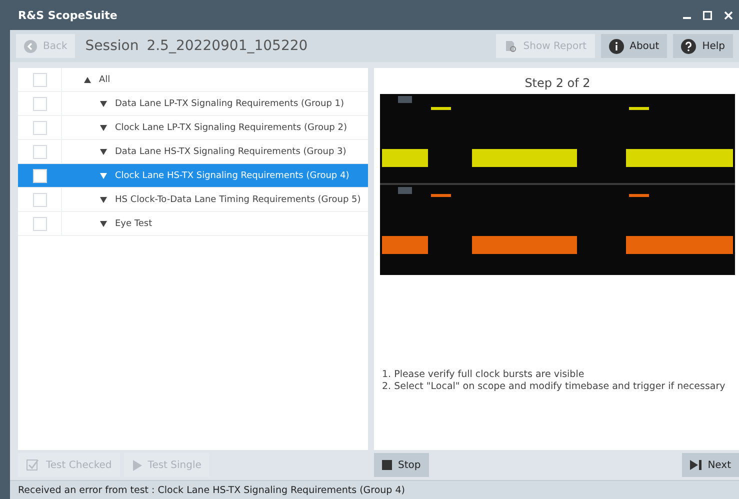 Image resolution: width=739 pixels, height=499 pixels. What do you see at coordinates (68, 15) in the screenshot?
I see `window-title: R&S ScopeSuite` at bounding box center [68, 15].